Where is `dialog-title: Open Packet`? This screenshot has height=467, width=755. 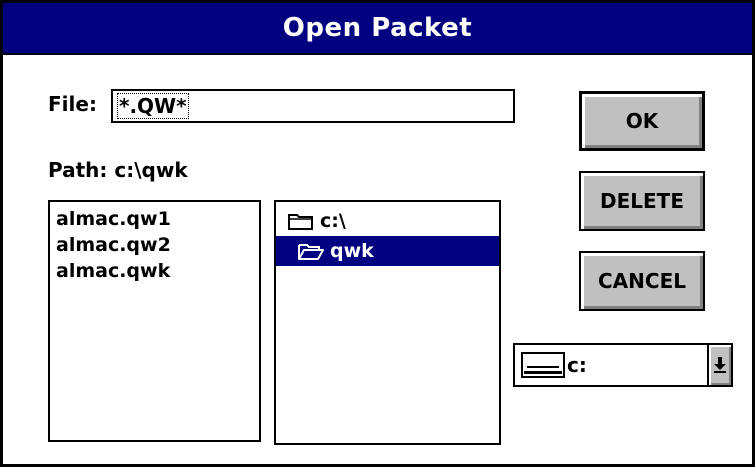
dialog-title: Open Packet is located at coordinates (377, 28).